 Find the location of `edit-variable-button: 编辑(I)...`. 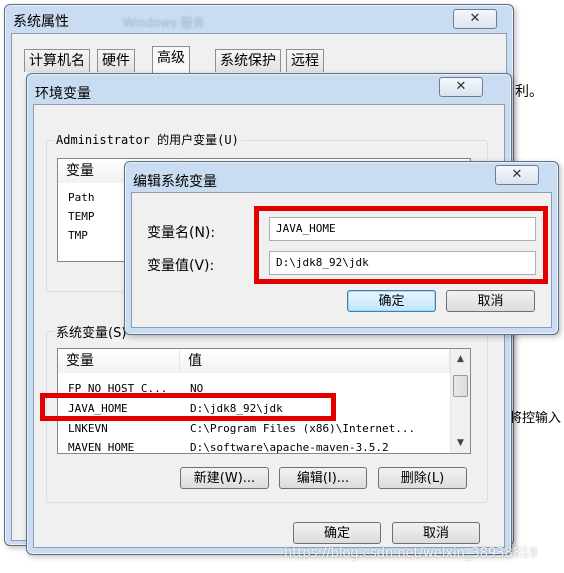

edit-variable-button: 编辑(I)... is located at coordinates (323, 478).